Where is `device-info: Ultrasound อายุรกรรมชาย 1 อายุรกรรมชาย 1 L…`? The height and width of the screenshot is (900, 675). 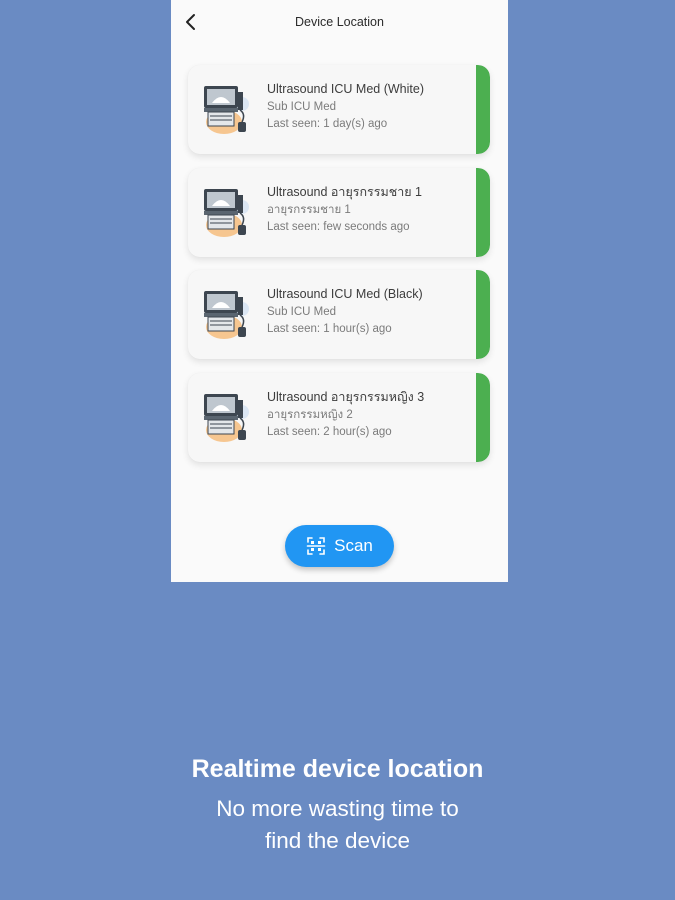
device-info: Ultrasound อายุรกรรมชาย 1 อายุรกรรมชาย 1 L… is located at coordinates (366, 209).